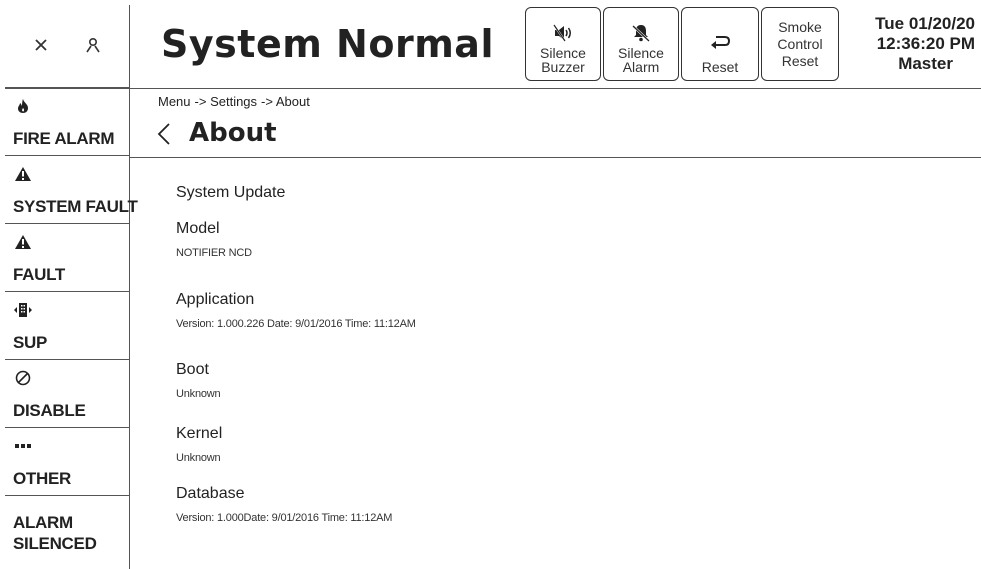 The height and width of the screenshot is (569, 981). I want to click on breadcrumb-item: Menu, so click(174, 101).